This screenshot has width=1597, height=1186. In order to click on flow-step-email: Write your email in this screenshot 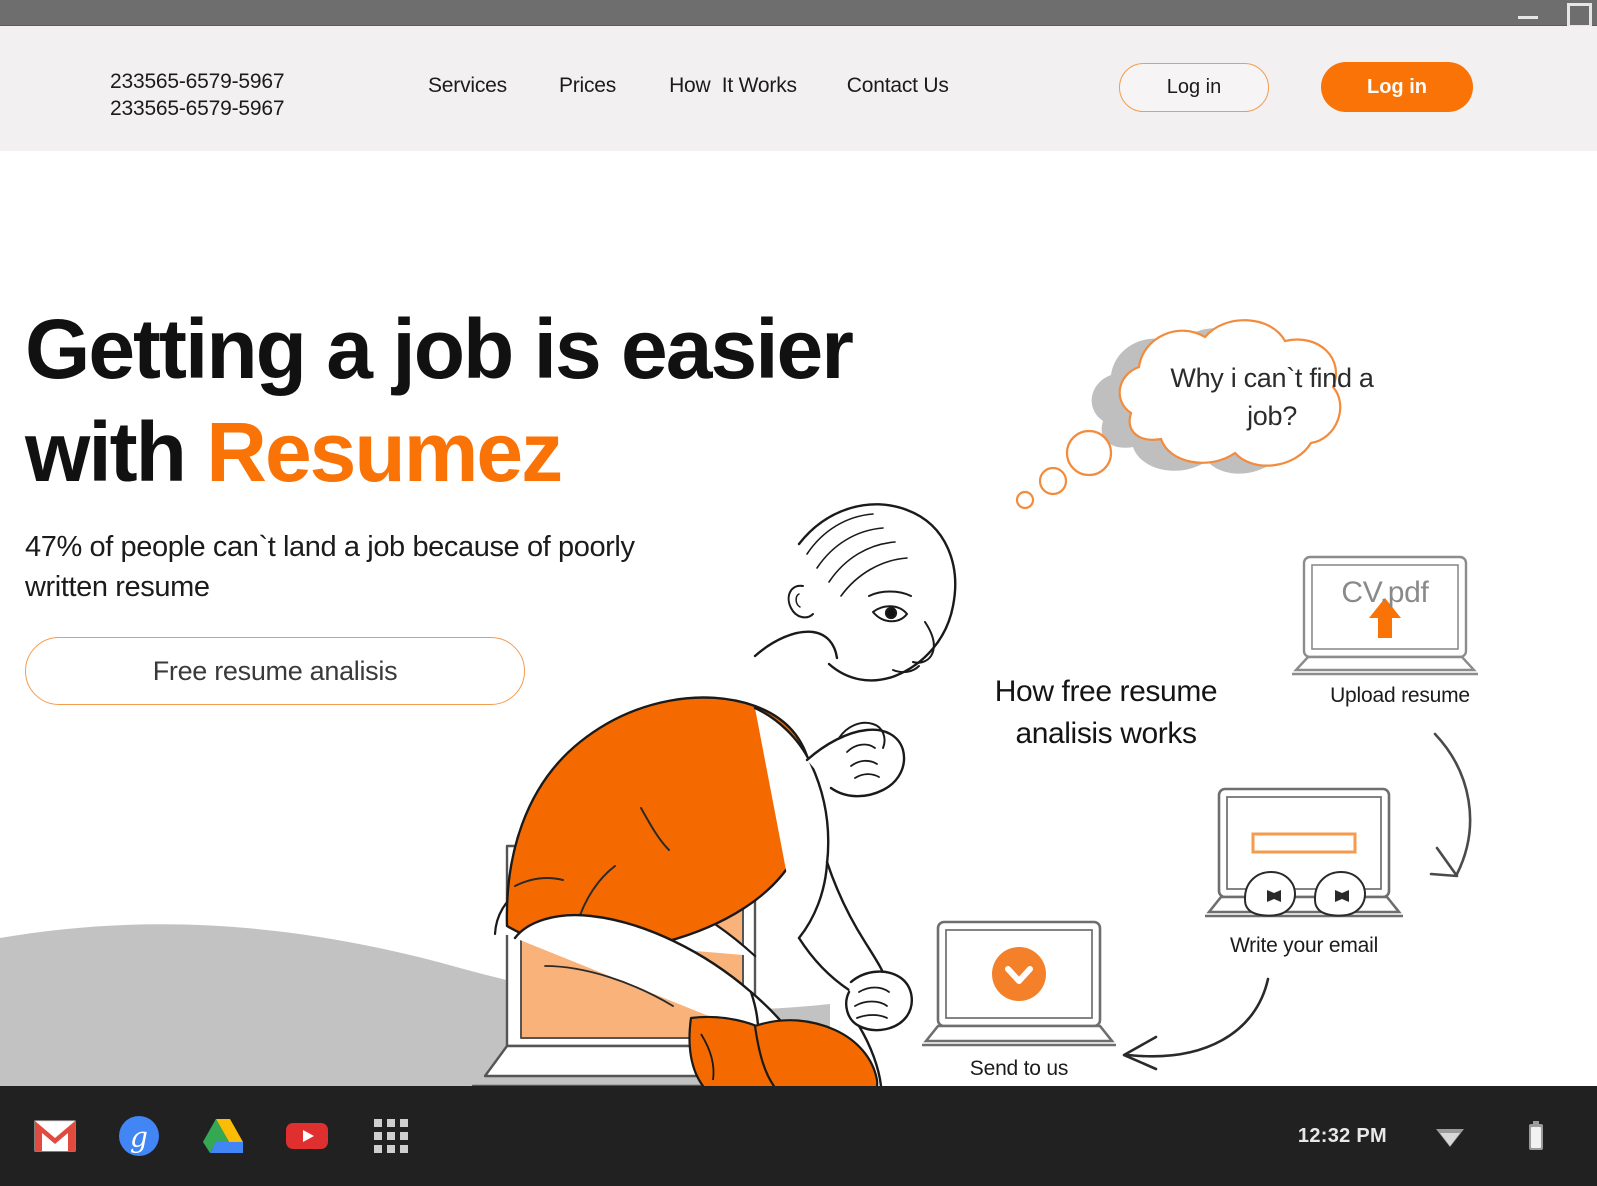, I will do `click(1312, 872)`.